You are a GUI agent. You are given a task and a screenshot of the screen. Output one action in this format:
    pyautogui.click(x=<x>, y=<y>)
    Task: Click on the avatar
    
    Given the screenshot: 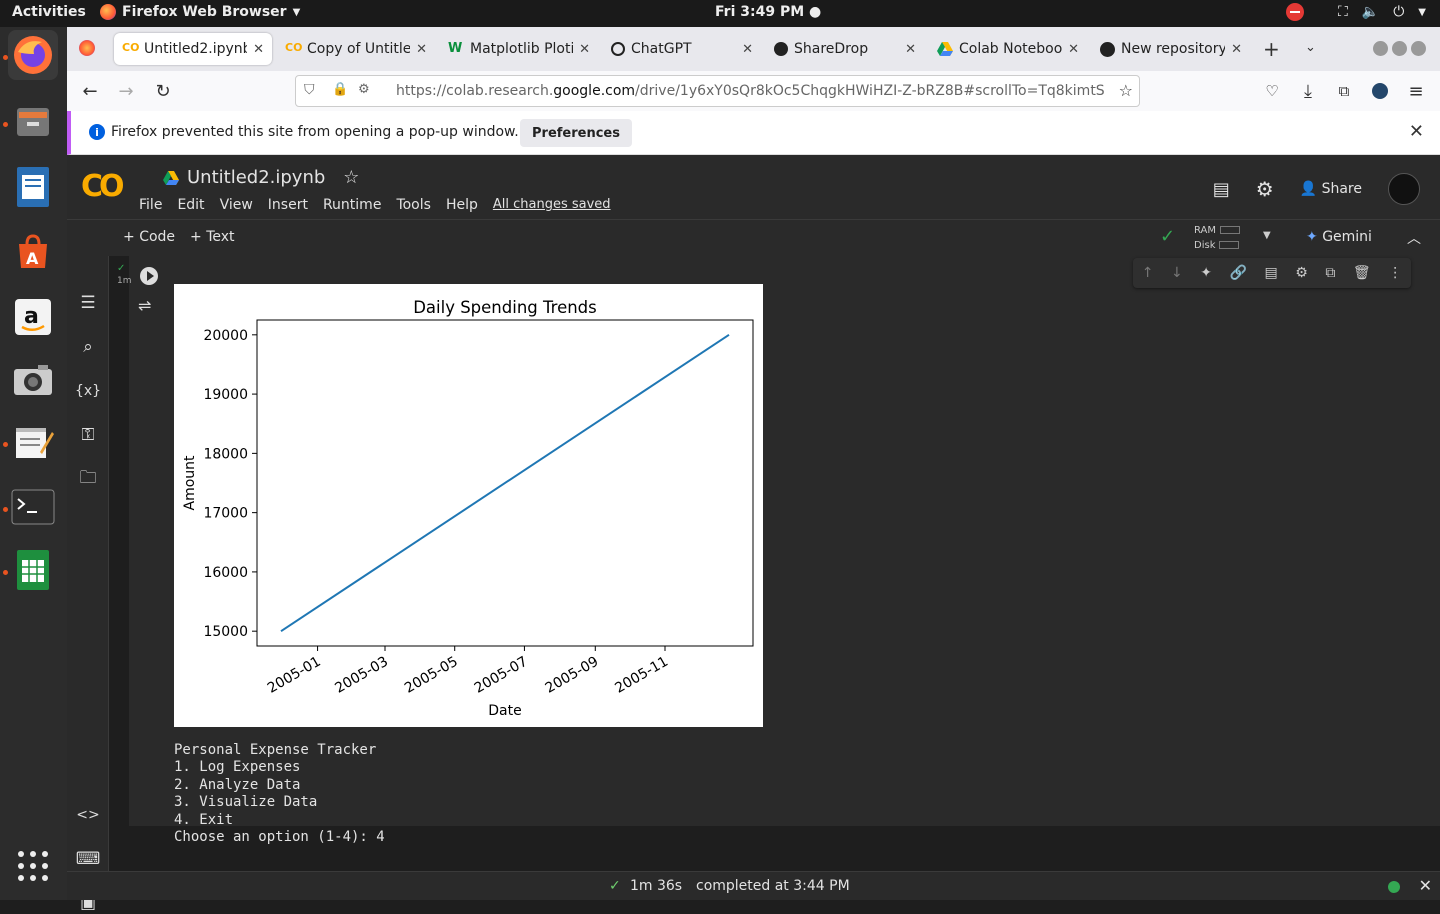 What is the action you would take?
    pyautogui.click(x=1404, y=189)
    